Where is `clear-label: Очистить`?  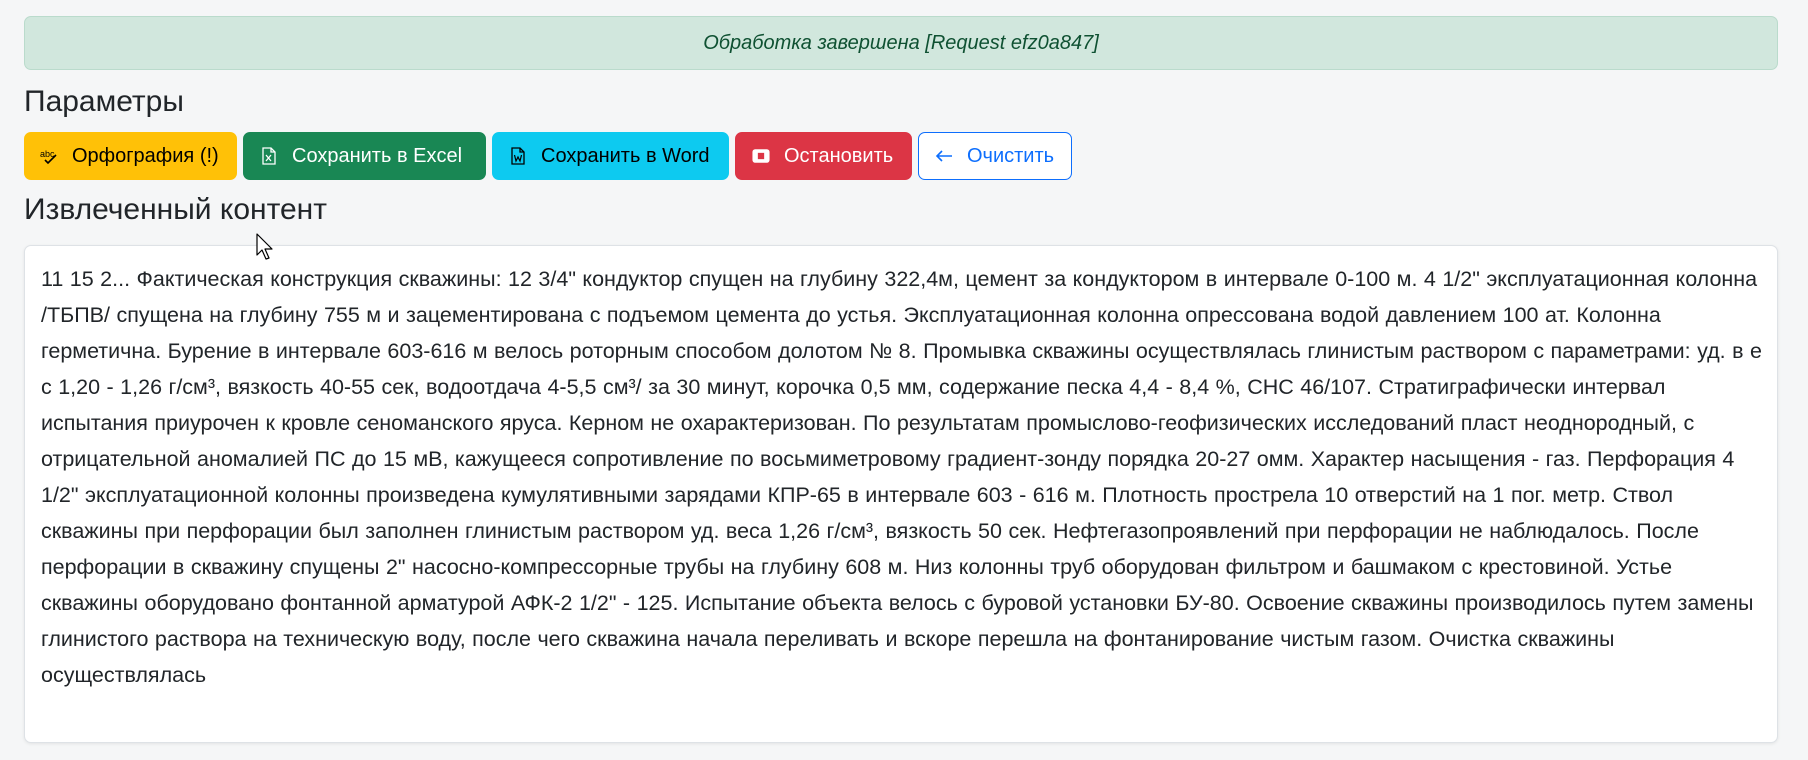
clear-label: Очистить is located at coordinates (1011, 155).